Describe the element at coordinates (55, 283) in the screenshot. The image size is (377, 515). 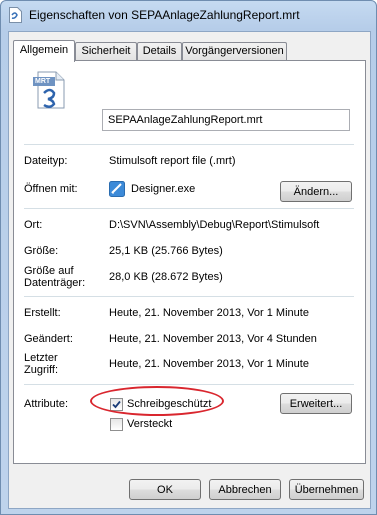
I see `size-on-disk-label-line2: Datenträger:` at that location.